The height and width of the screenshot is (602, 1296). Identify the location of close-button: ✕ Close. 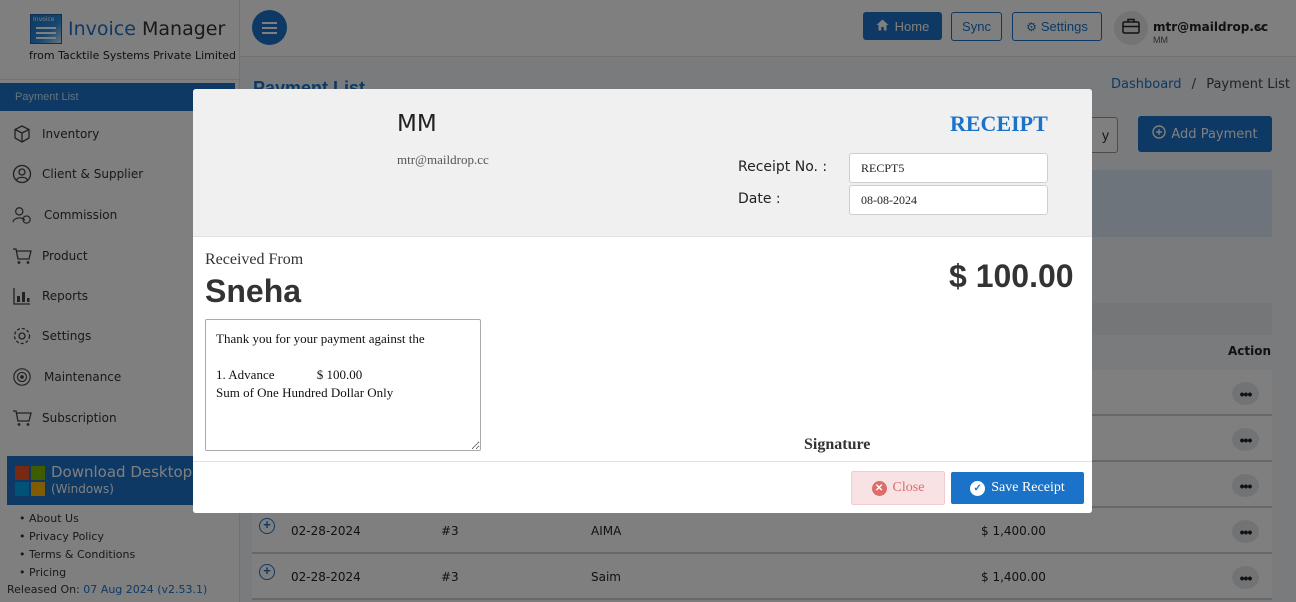
(898, 488).